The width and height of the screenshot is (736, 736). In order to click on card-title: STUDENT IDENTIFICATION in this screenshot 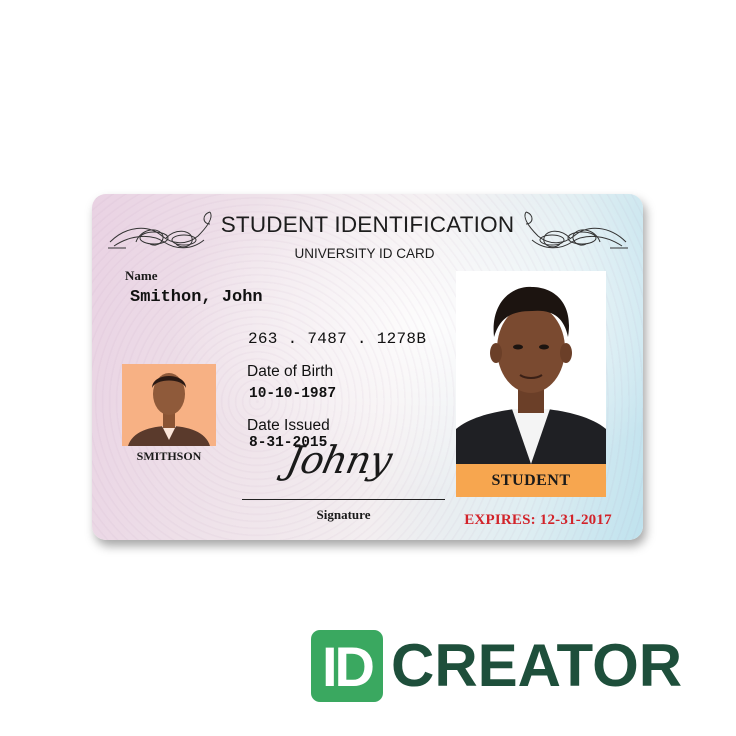, I will do `click(367, 224)`.